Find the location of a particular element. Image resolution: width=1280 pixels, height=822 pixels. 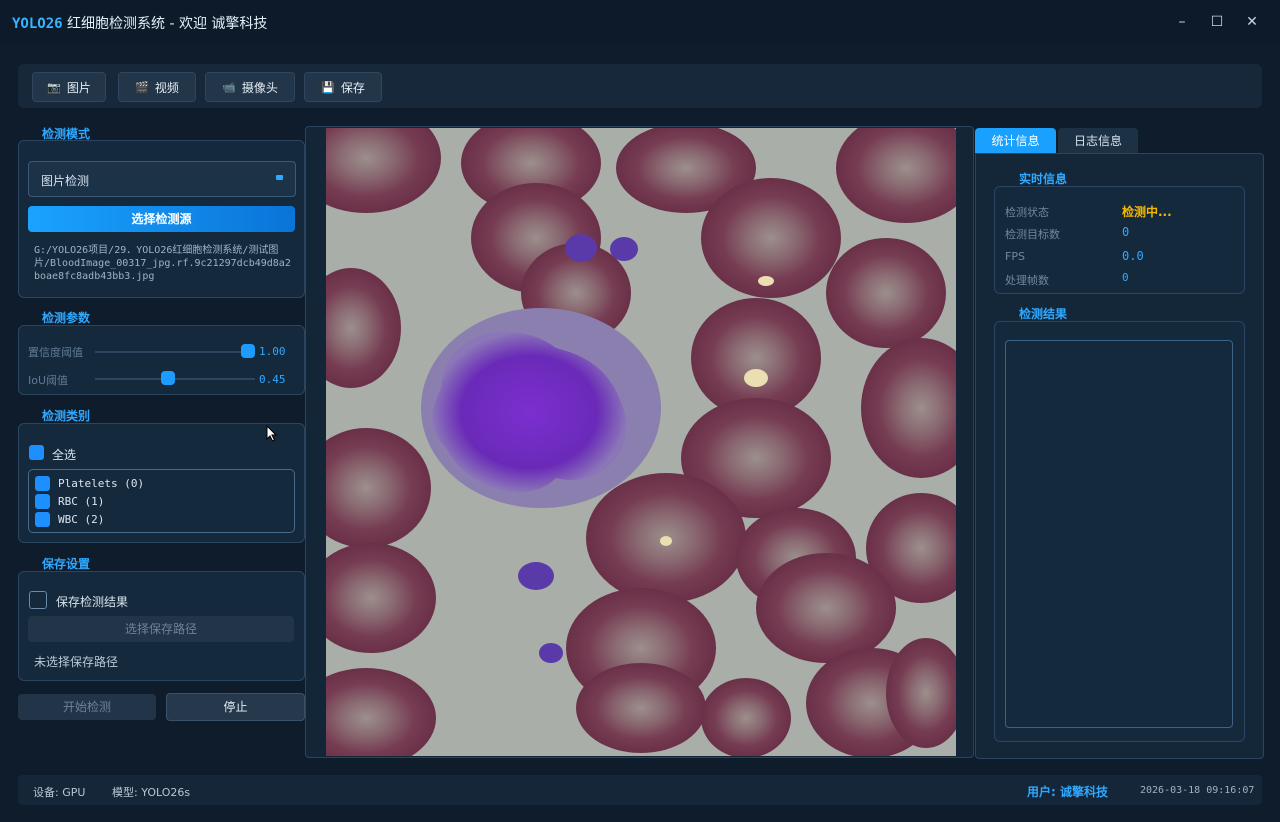

open-video-label: 视频 is located at coordinates (166, 87).